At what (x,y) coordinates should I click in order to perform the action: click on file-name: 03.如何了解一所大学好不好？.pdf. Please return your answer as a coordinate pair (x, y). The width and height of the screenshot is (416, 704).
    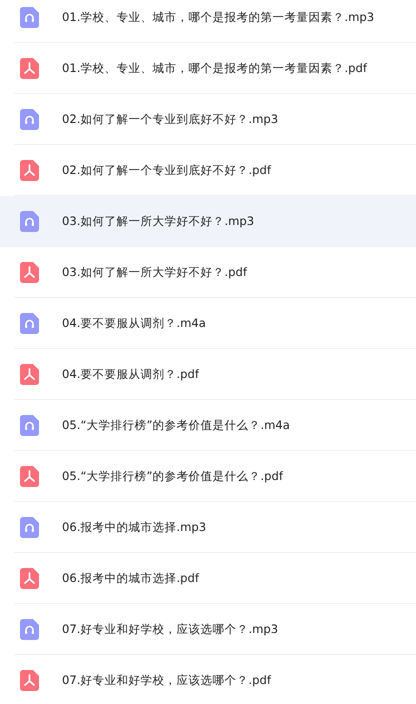
    Looking at the image, I should click on (154, 272).